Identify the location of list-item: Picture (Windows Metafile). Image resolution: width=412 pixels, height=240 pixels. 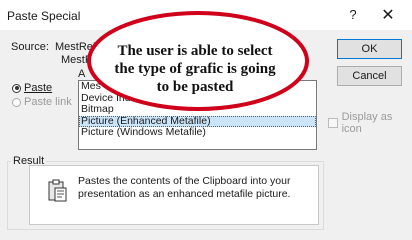
(197, 132).